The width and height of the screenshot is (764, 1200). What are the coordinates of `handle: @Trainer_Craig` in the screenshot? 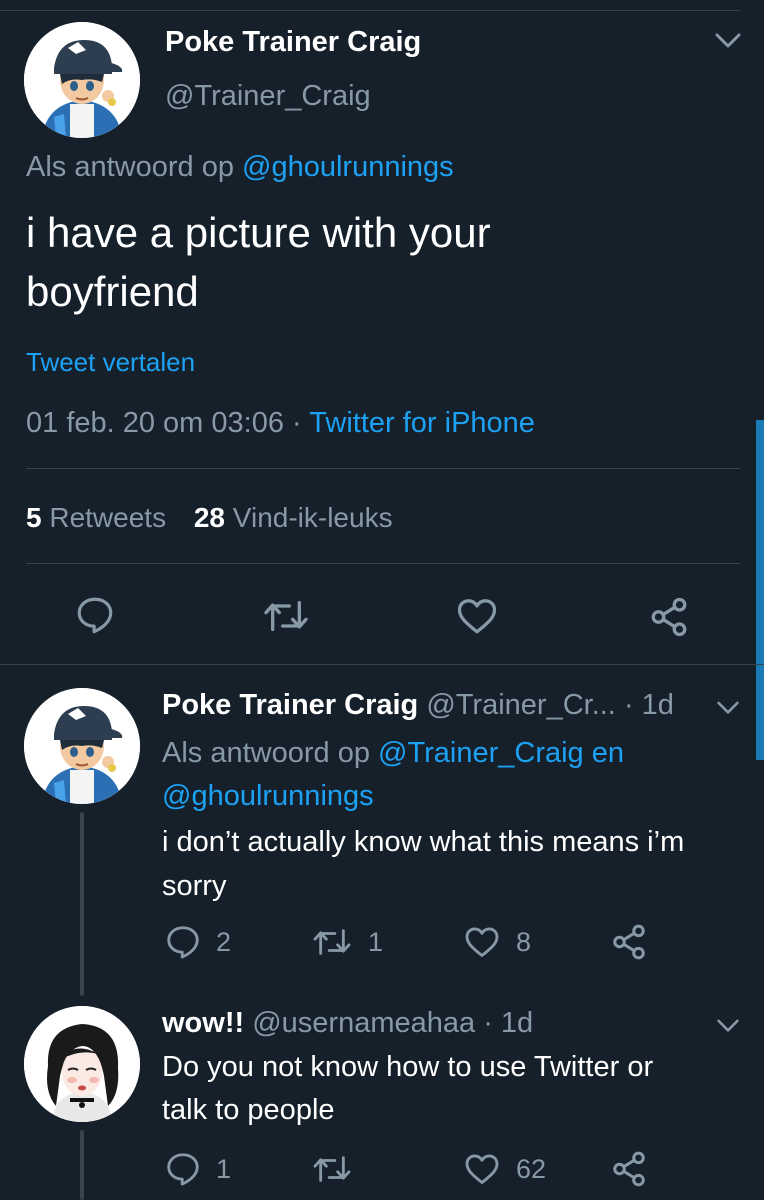 It's located at (268, 96).